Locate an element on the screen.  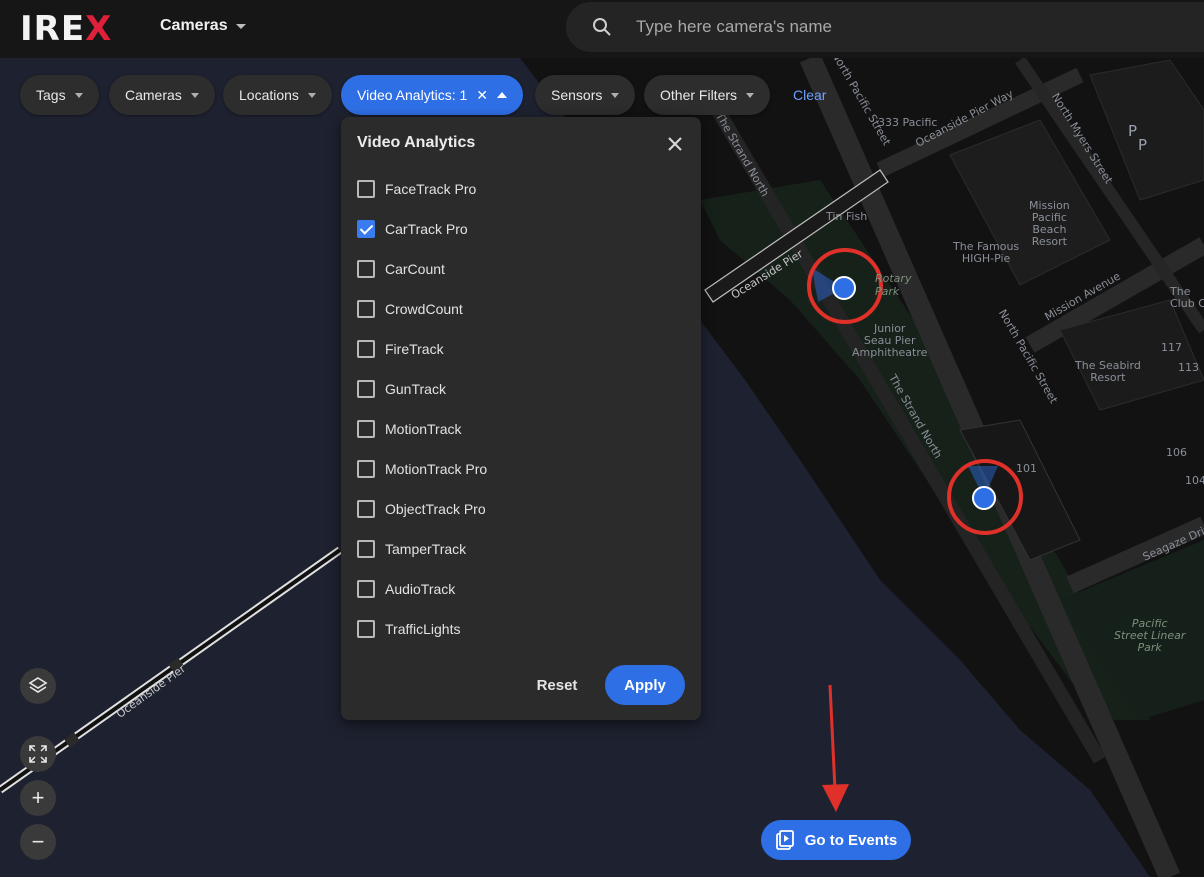
map-label-parking-1: P is located at coordinates (1133, 131).